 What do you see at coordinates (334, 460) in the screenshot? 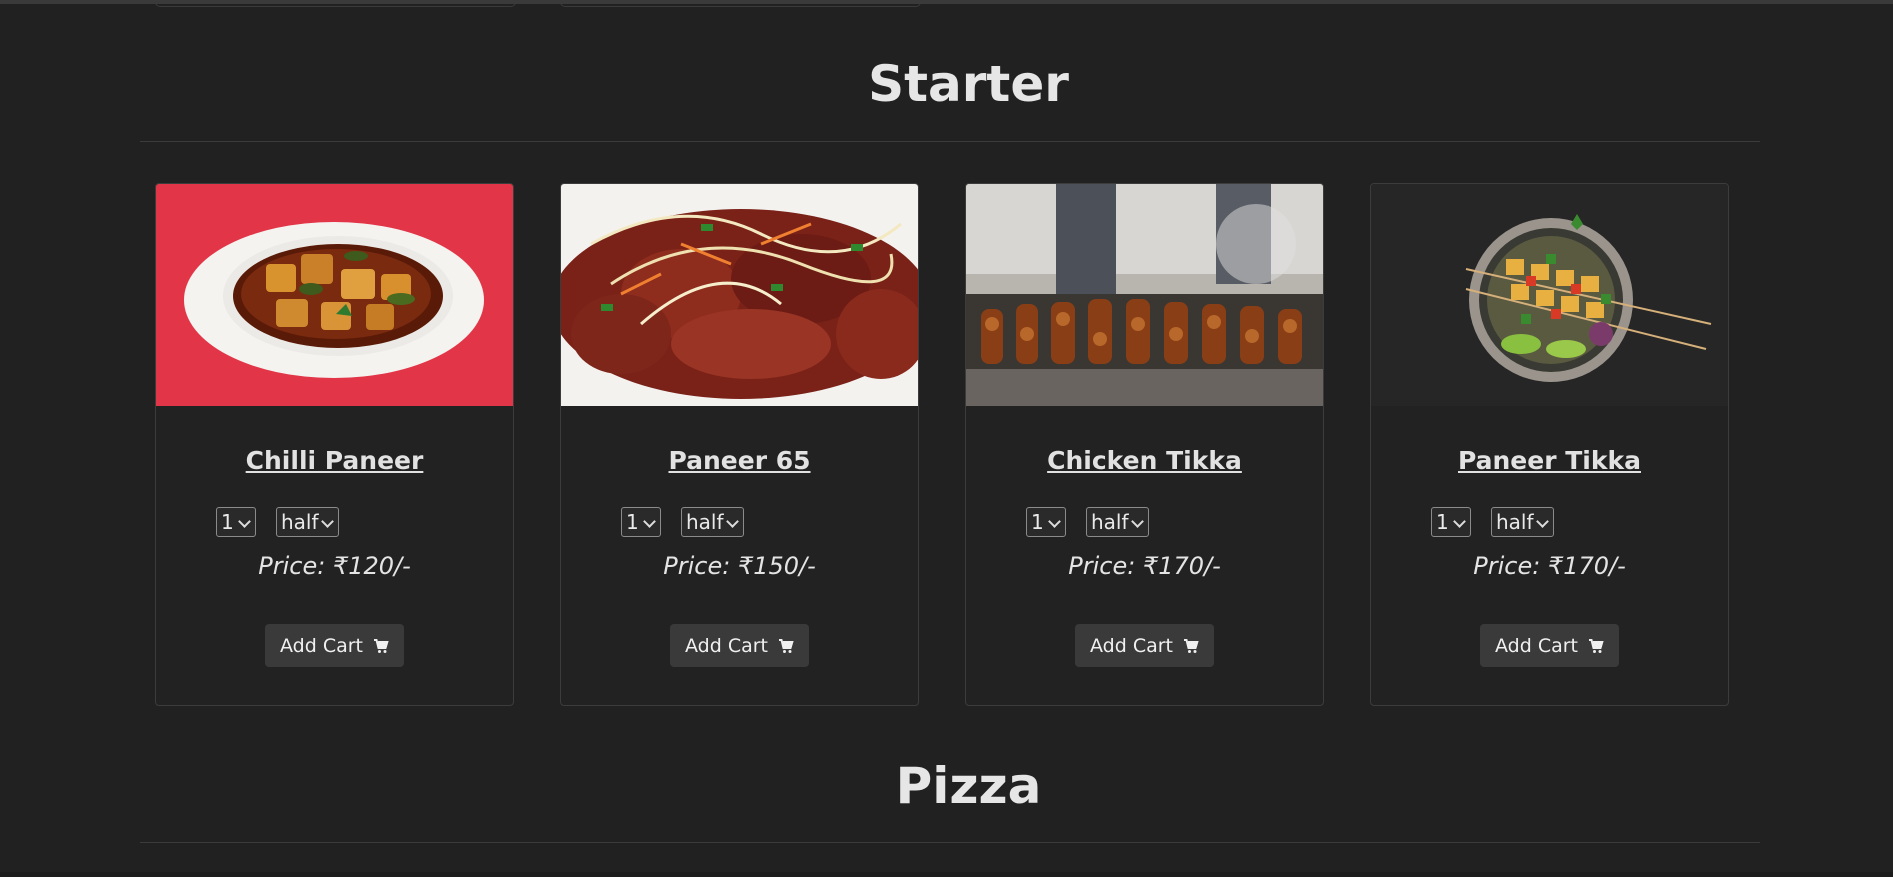
I see `item-name-link: Chilli Paneer` at bounding box center [334, 460].